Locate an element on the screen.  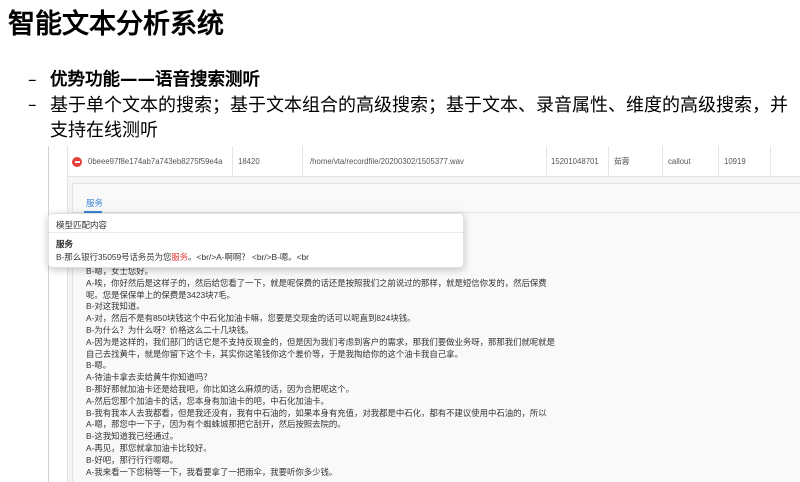
transcript-line: B-嗯。 is located at coordinates (99, 365).